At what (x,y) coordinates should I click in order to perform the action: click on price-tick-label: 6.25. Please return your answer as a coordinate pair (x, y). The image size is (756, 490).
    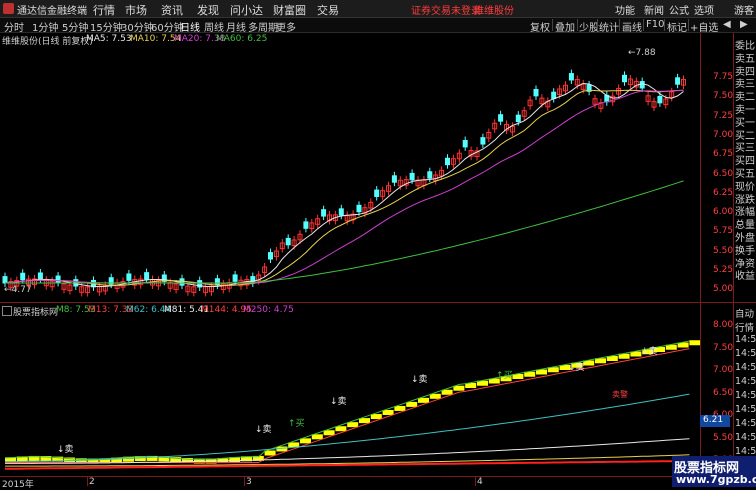
    Looking at the image, I should click on (723, 192).